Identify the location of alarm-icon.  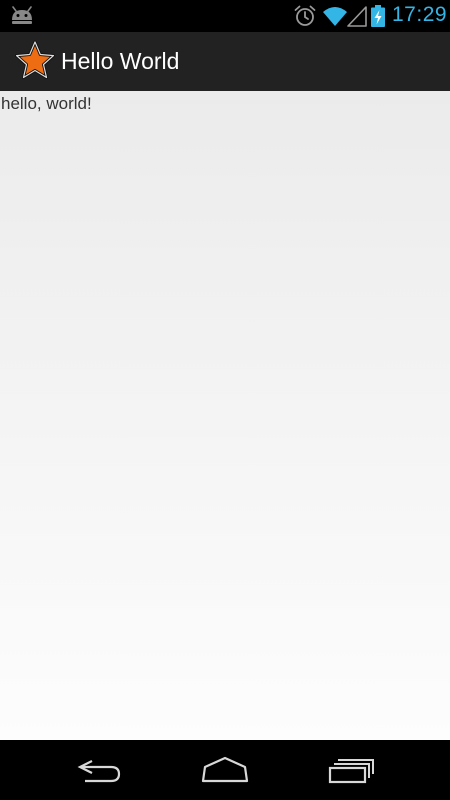
(305, 16).